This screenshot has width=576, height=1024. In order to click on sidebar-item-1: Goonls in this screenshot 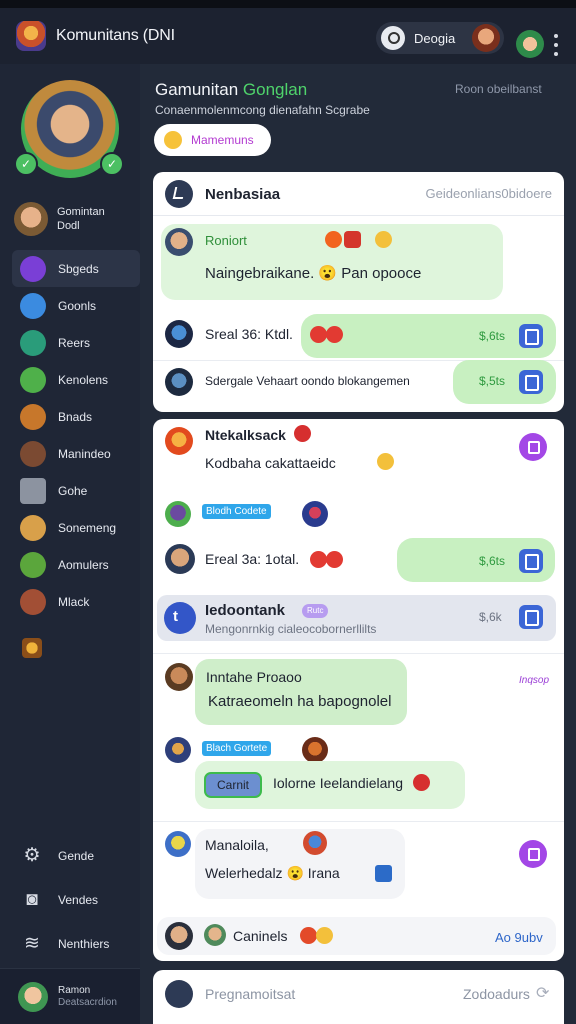, I will do `click(76, 305)`.